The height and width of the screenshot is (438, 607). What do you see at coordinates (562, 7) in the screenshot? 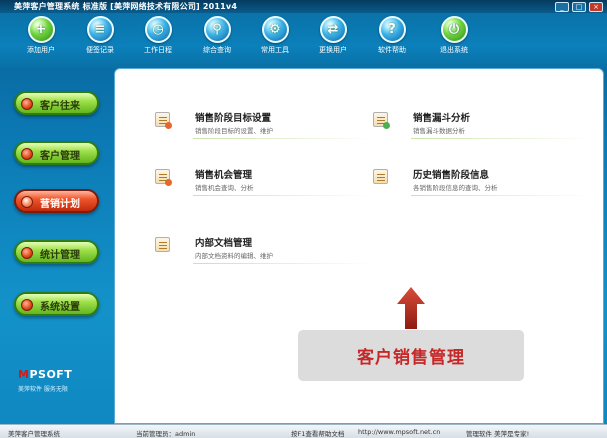
I see `minimize-button: _` at bounding box center [562, 7].